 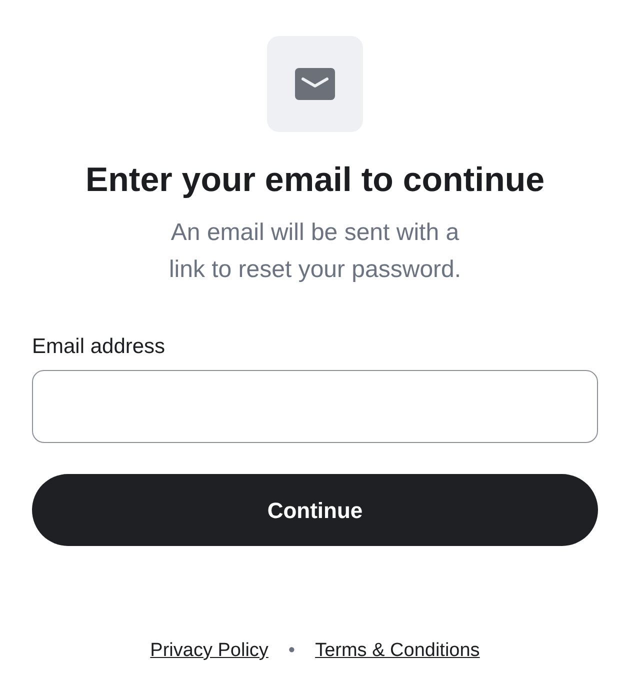 I want to click on subtitle-text: An email will be sent with a link to reset your password., so click(x=315, y=251).